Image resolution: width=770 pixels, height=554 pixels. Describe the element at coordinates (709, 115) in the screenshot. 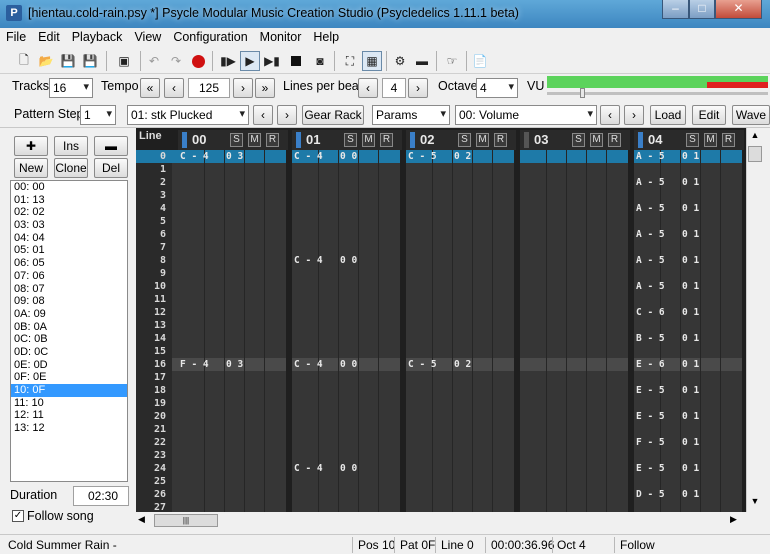

I see `edit-button: Edit` at that location.